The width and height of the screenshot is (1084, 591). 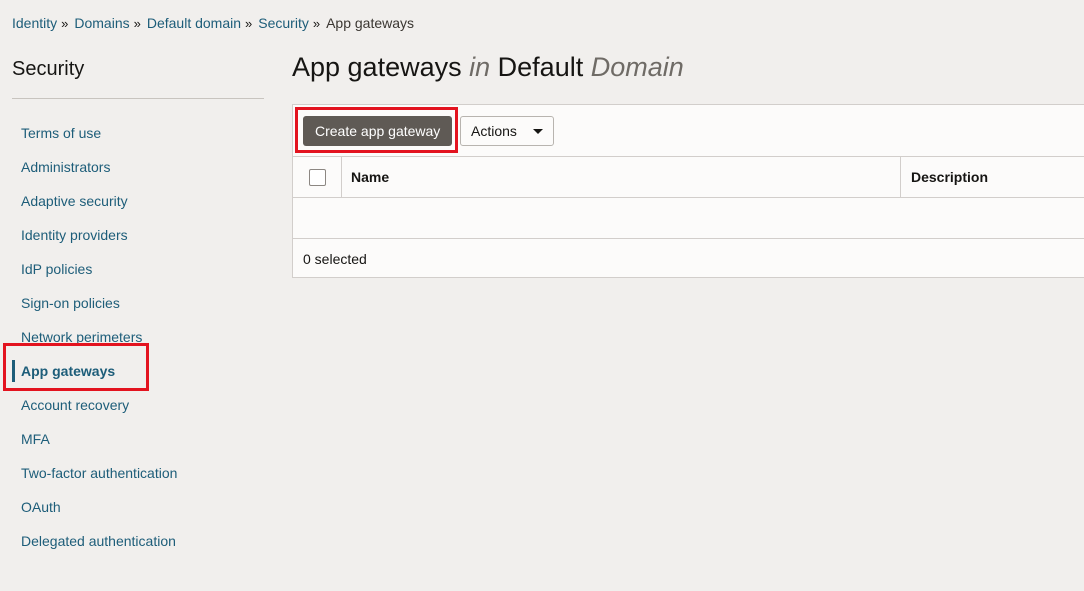 What do you see at coordinates (138, 201) in the screenshot?
I see `sidebar-item-adaptive-security: Adaptive security` at bounding box center [138, 201].